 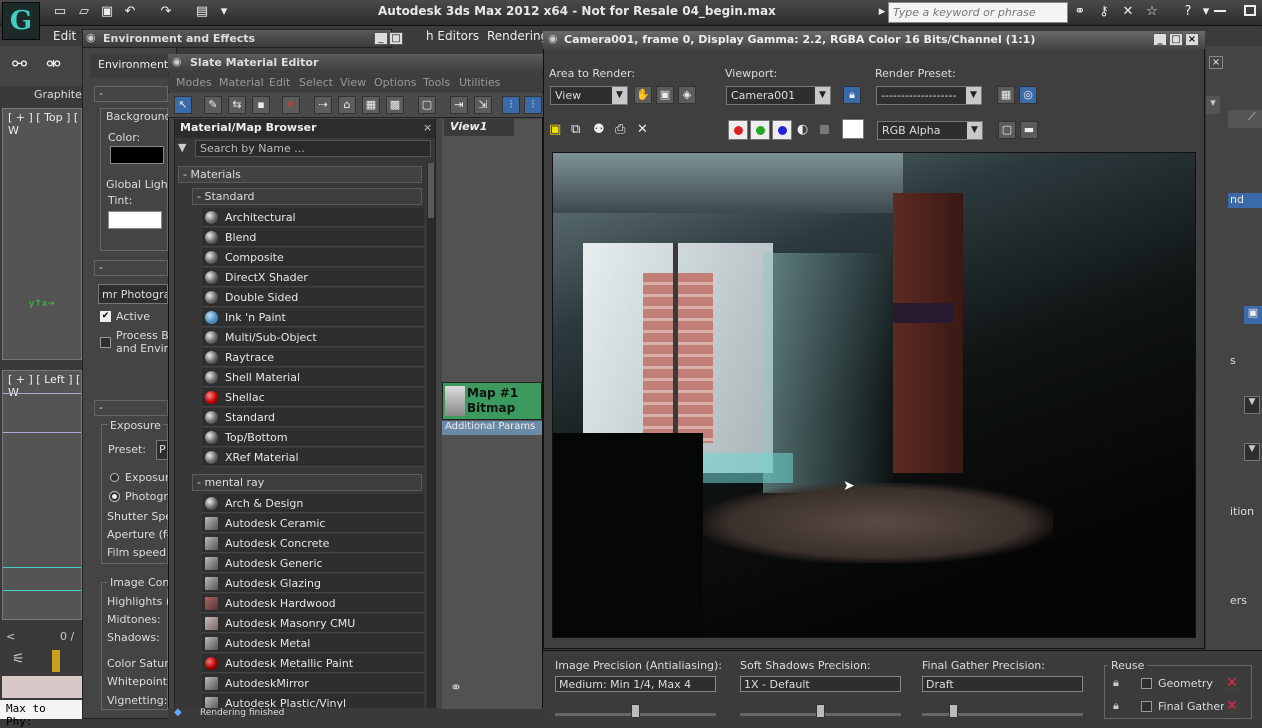 What do you see at coordinates (313, 297) in the screenshot?
I see `material-item: Double Sided` at bounding box center [313, 297].